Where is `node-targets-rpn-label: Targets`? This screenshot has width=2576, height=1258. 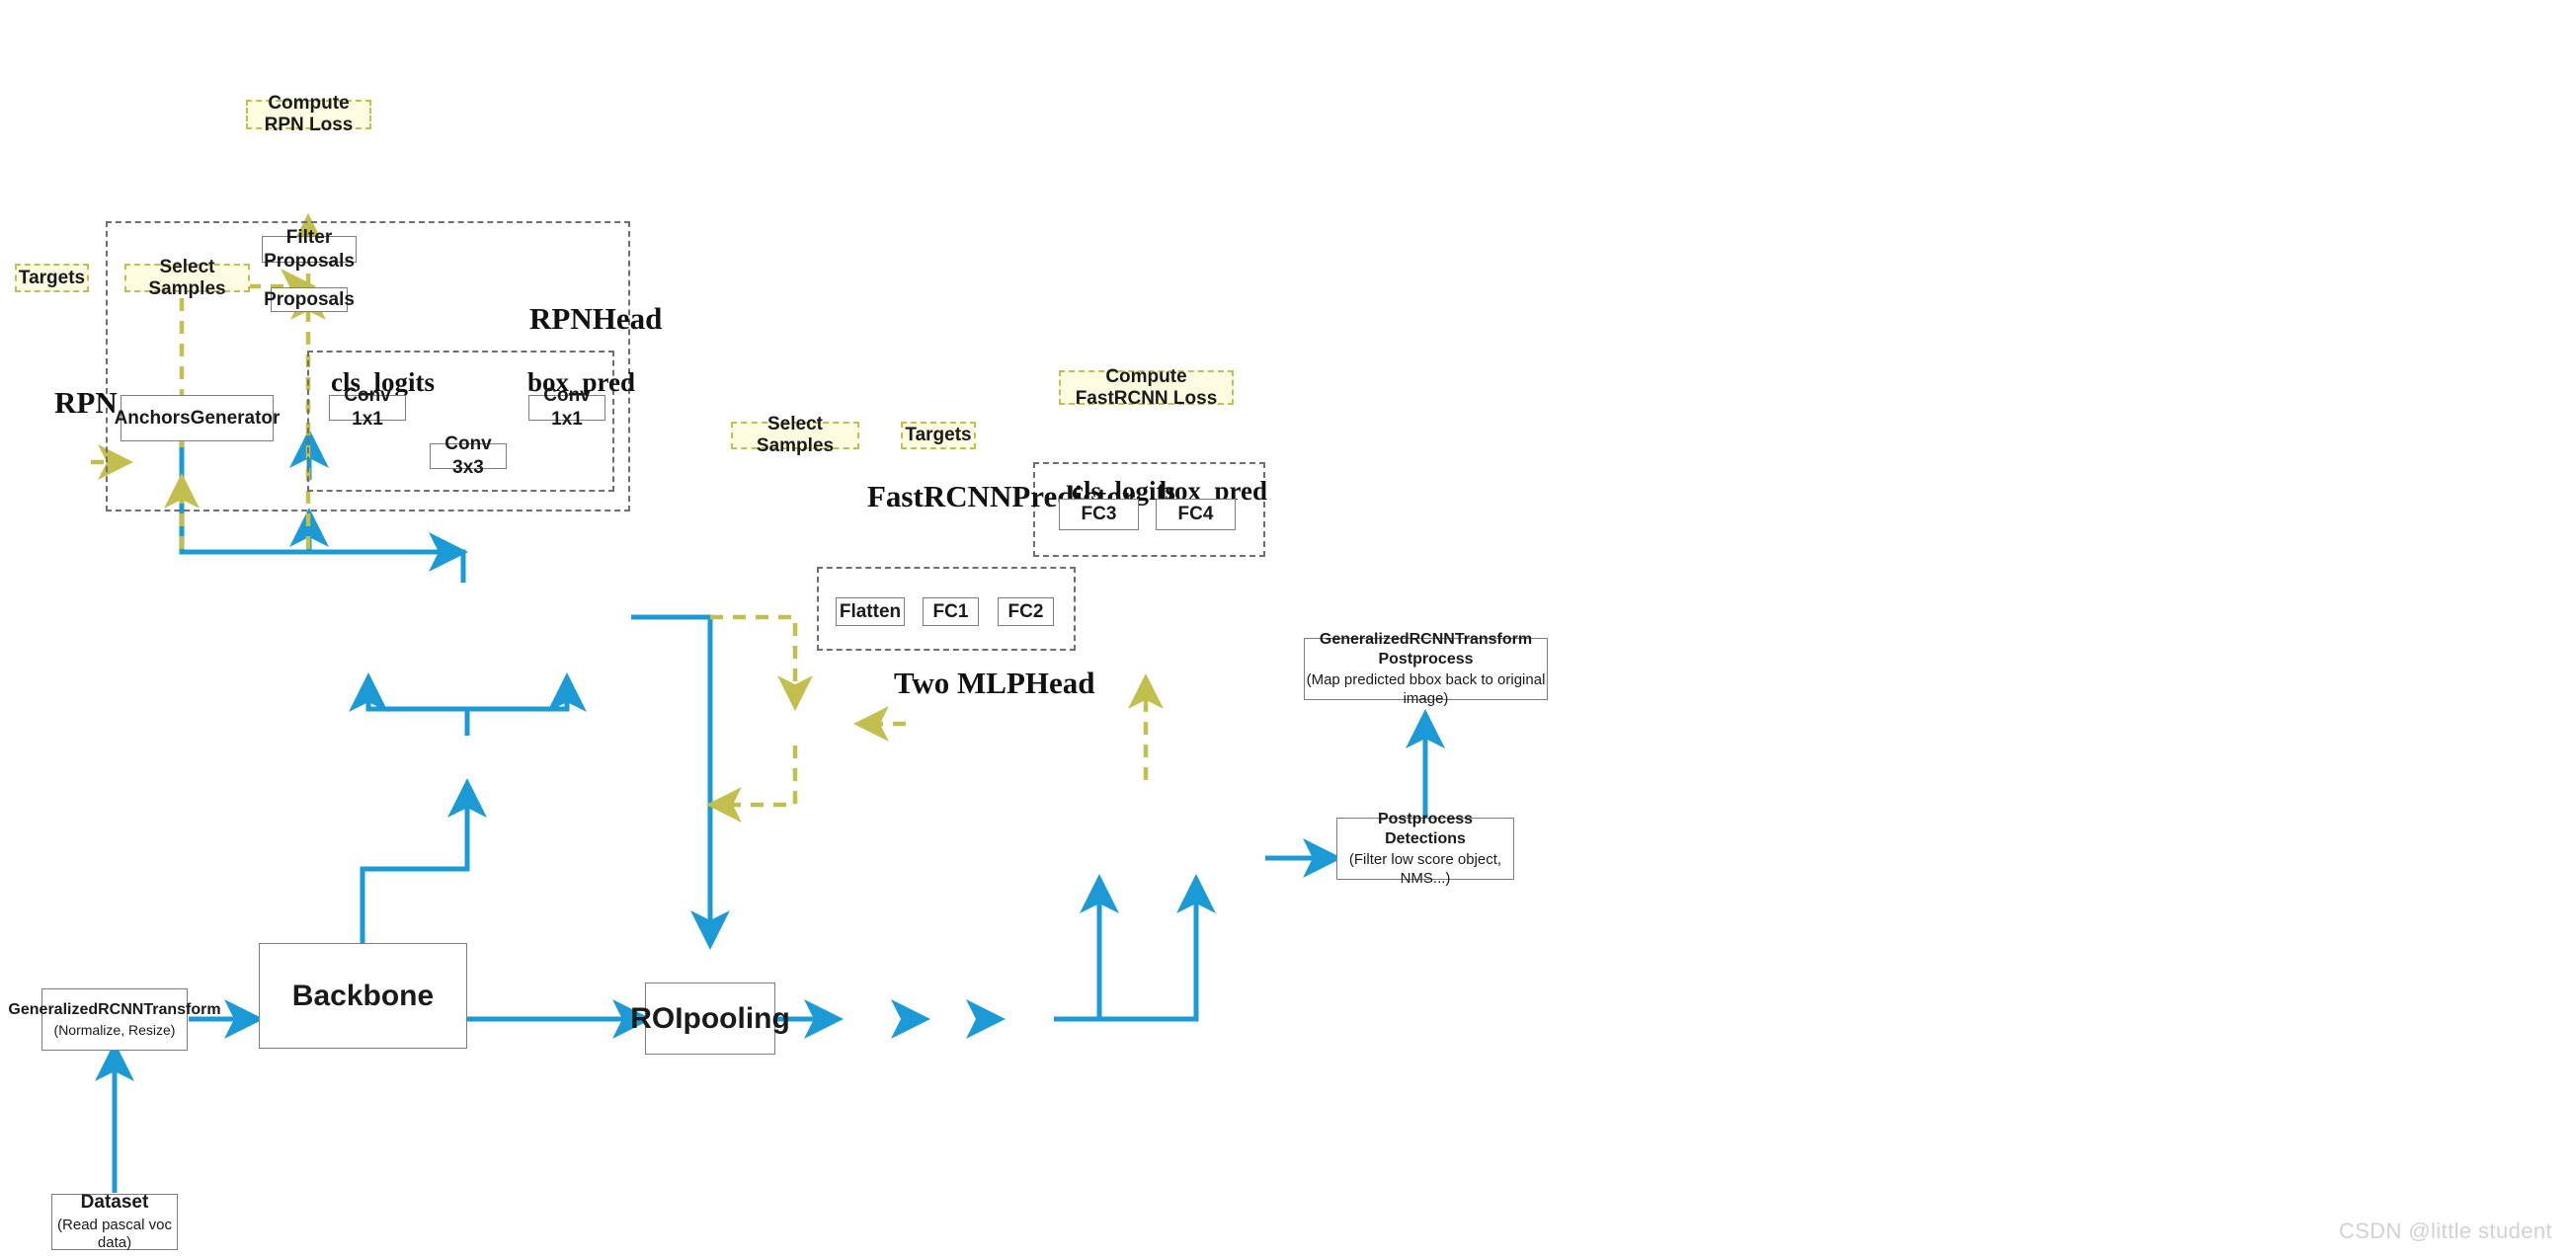
node-targets-rpn-label: Targets is located at coordinates (52, 278).